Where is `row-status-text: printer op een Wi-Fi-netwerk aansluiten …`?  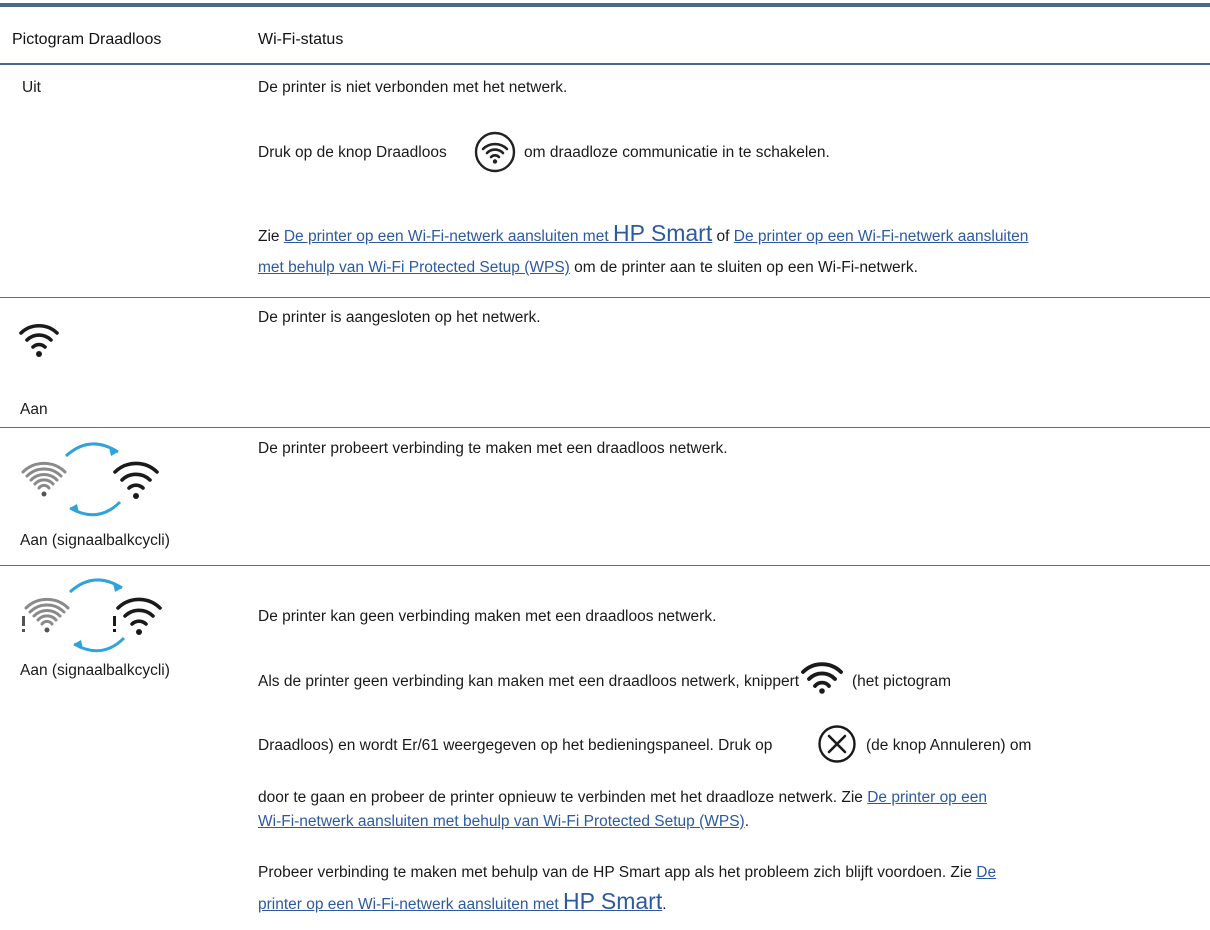 row-status-text: printer op een Wi-Fi-netwerk aansluiten … is located at coordinates (462, 901).